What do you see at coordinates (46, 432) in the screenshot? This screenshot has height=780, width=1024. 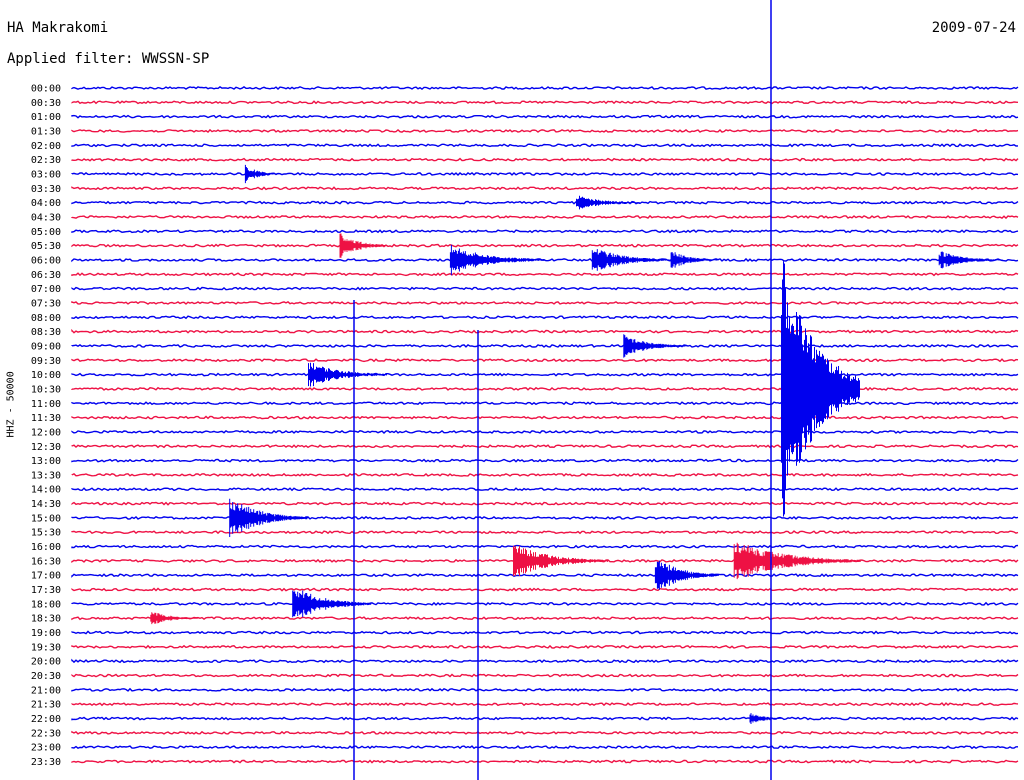 I see `time-label-1200: 12:00` at bounding box center [46, 432].